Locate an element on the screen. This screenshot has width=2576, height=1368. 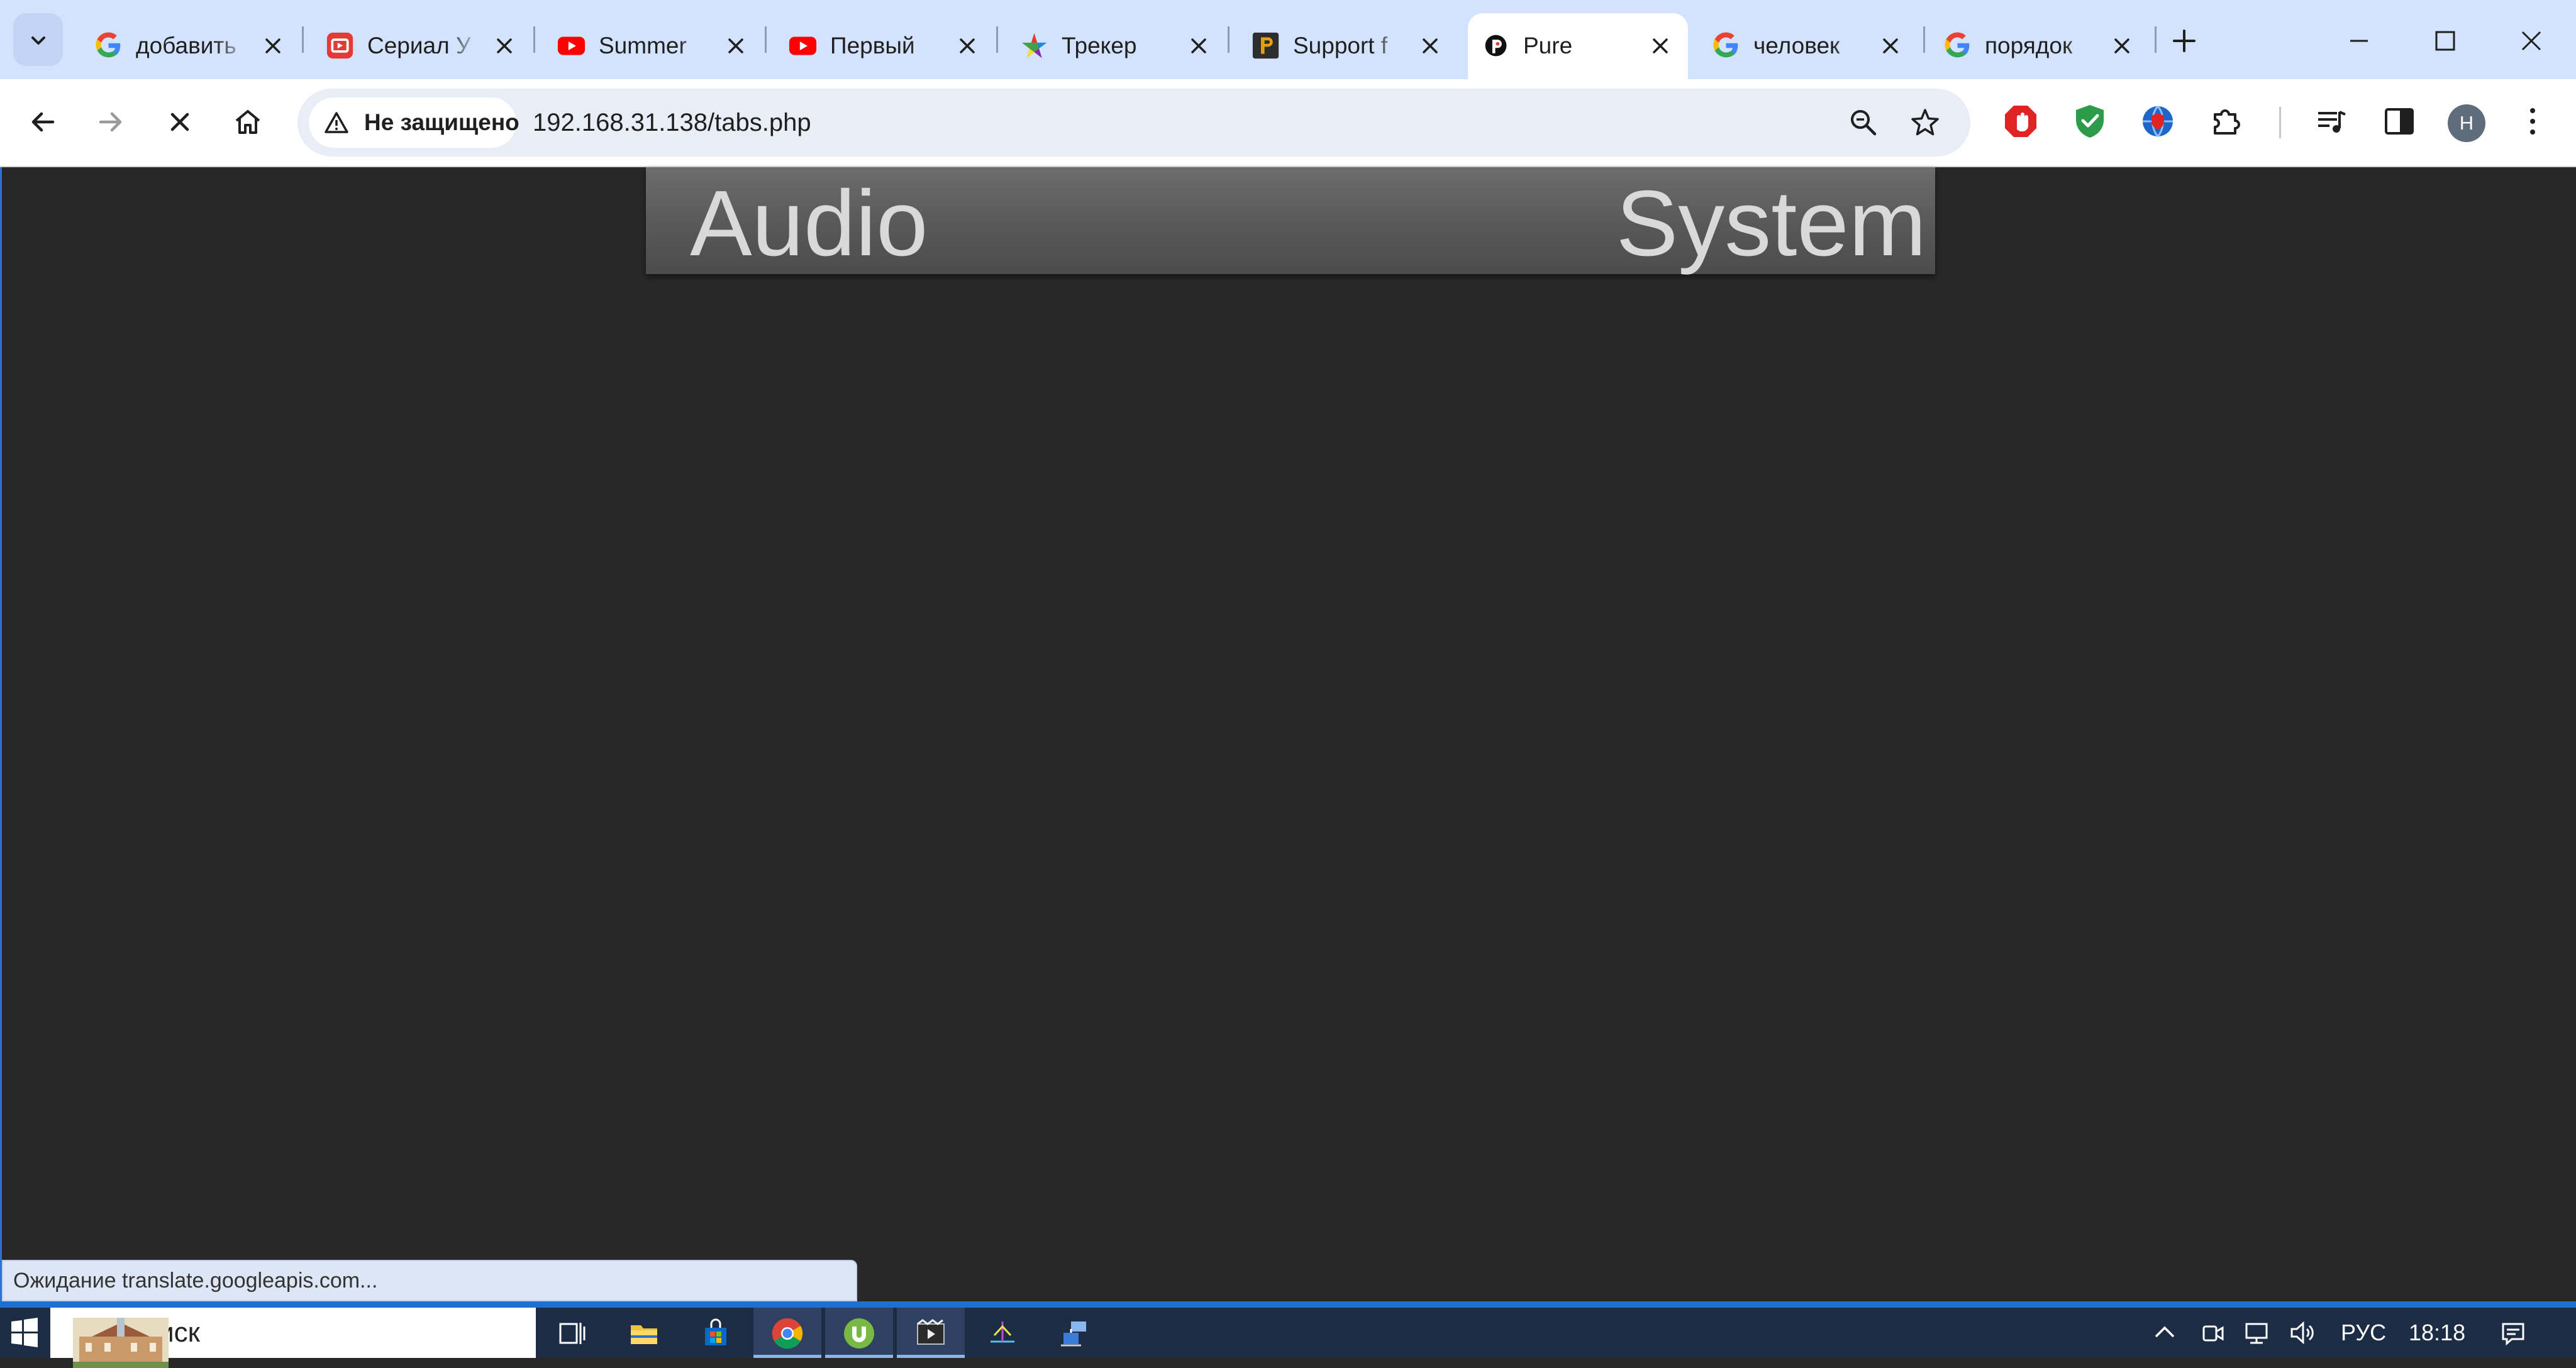
tab-title: человек is located at coordinates (1796, 45).